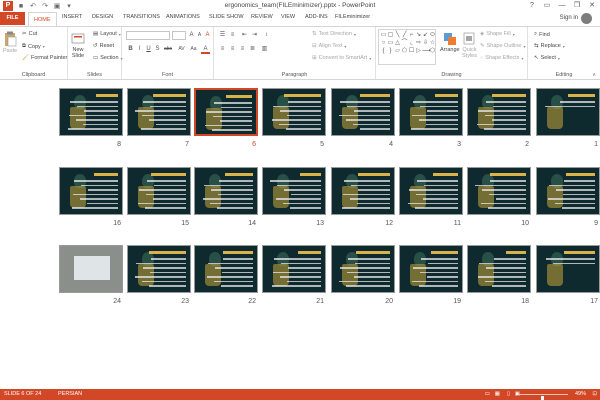  Describe the element at coordinates (222, 49) in the screenshot. I see `align-left-icon: ≡` at that location.